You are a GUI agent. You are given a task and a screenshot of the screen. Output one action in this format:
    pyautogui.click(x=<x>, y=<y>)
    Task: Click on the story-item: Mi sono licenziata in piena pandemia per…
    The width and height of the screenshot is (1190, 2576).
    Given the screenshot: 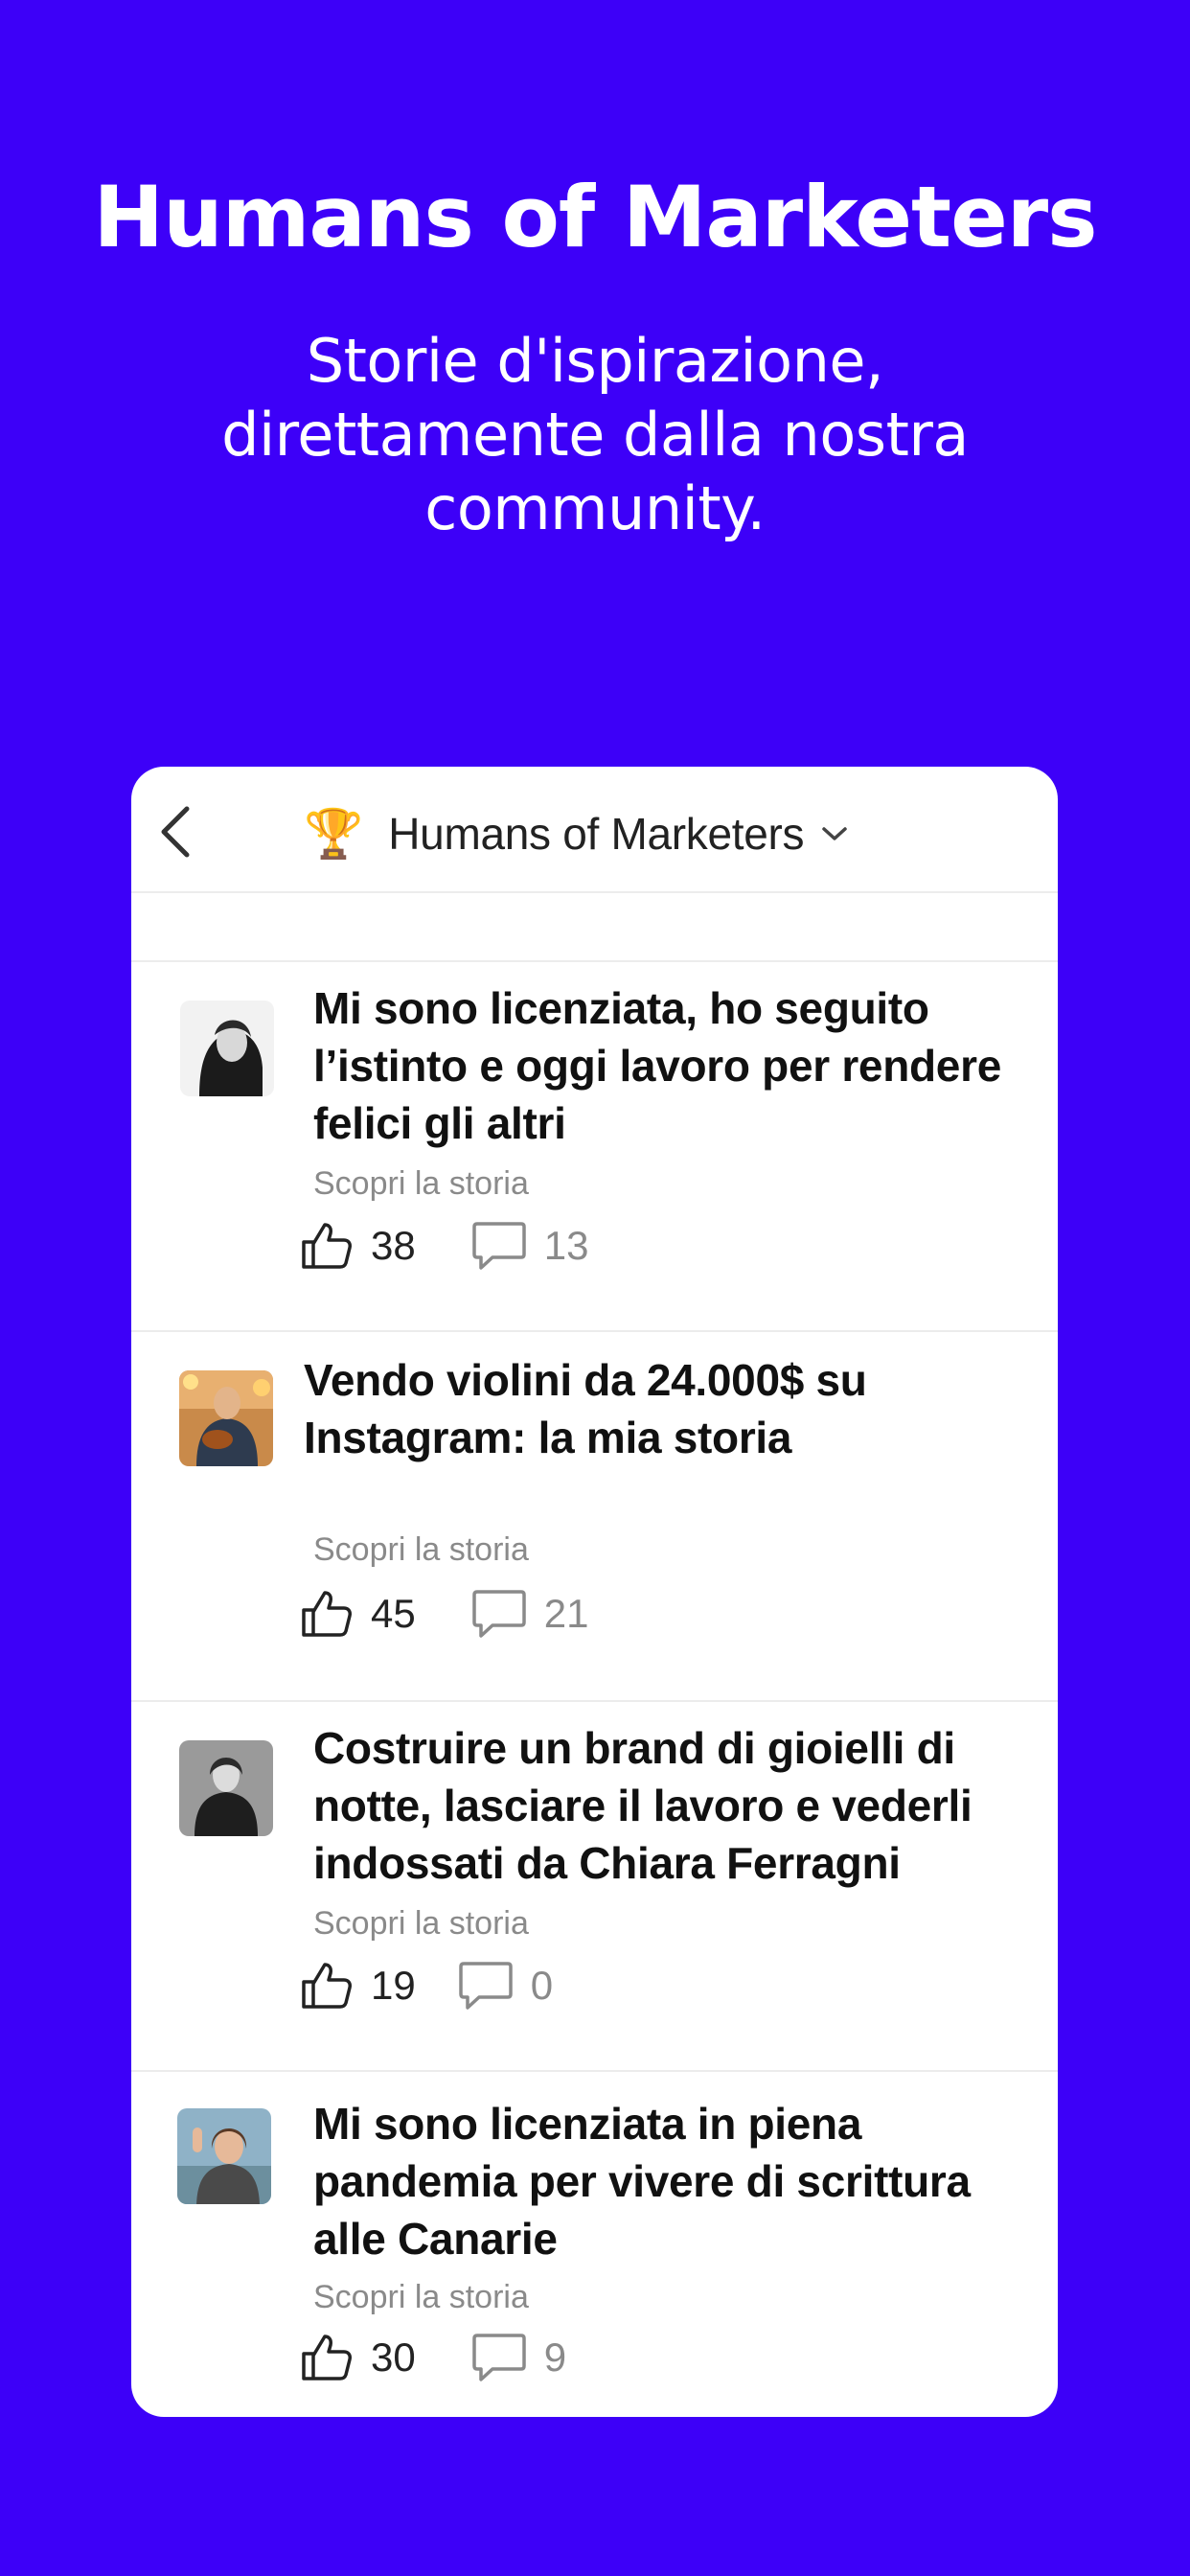 What is the action you would take?
    pyautogui.click(x=594, y=2244)
    